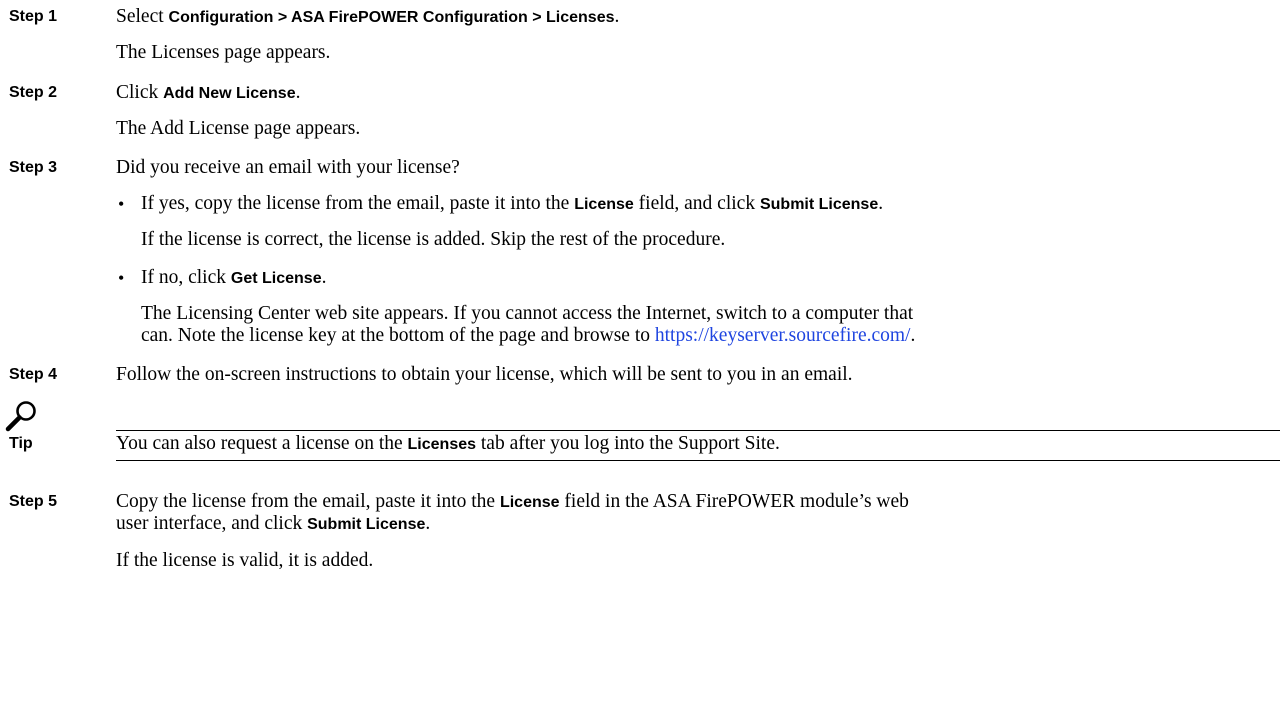 Image resolution: width=1280 pixels, height=713 pixels. I want to click on tip-bottom-rule, so click(698, 460).